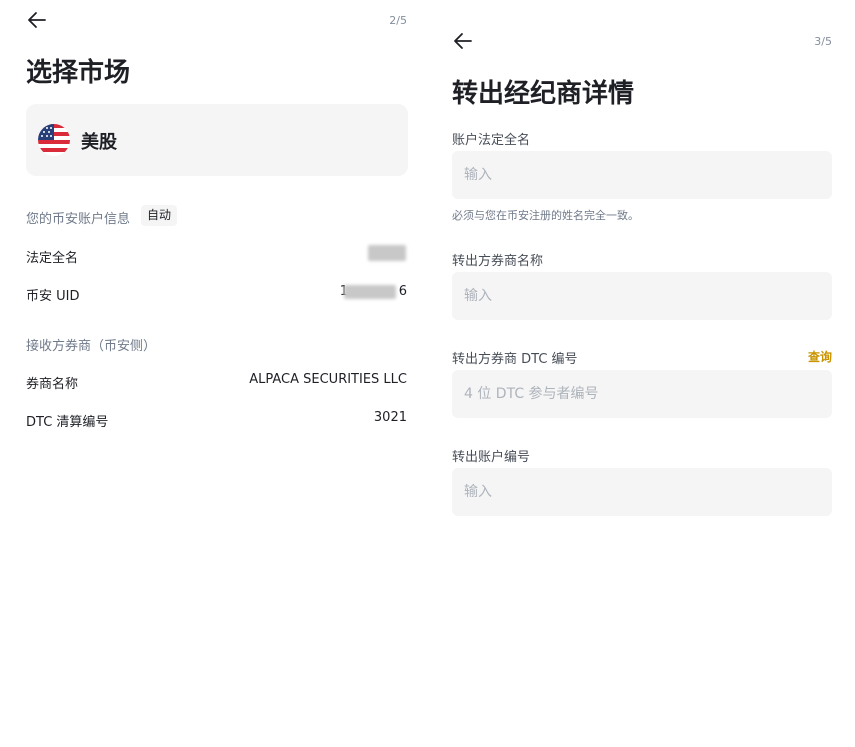 This screenshot has height=747, width=855. What do you see at coordinates (53, 296) in the screenshot?
I see `uid-label: 币安 UID` at bounding box center [53, 296].